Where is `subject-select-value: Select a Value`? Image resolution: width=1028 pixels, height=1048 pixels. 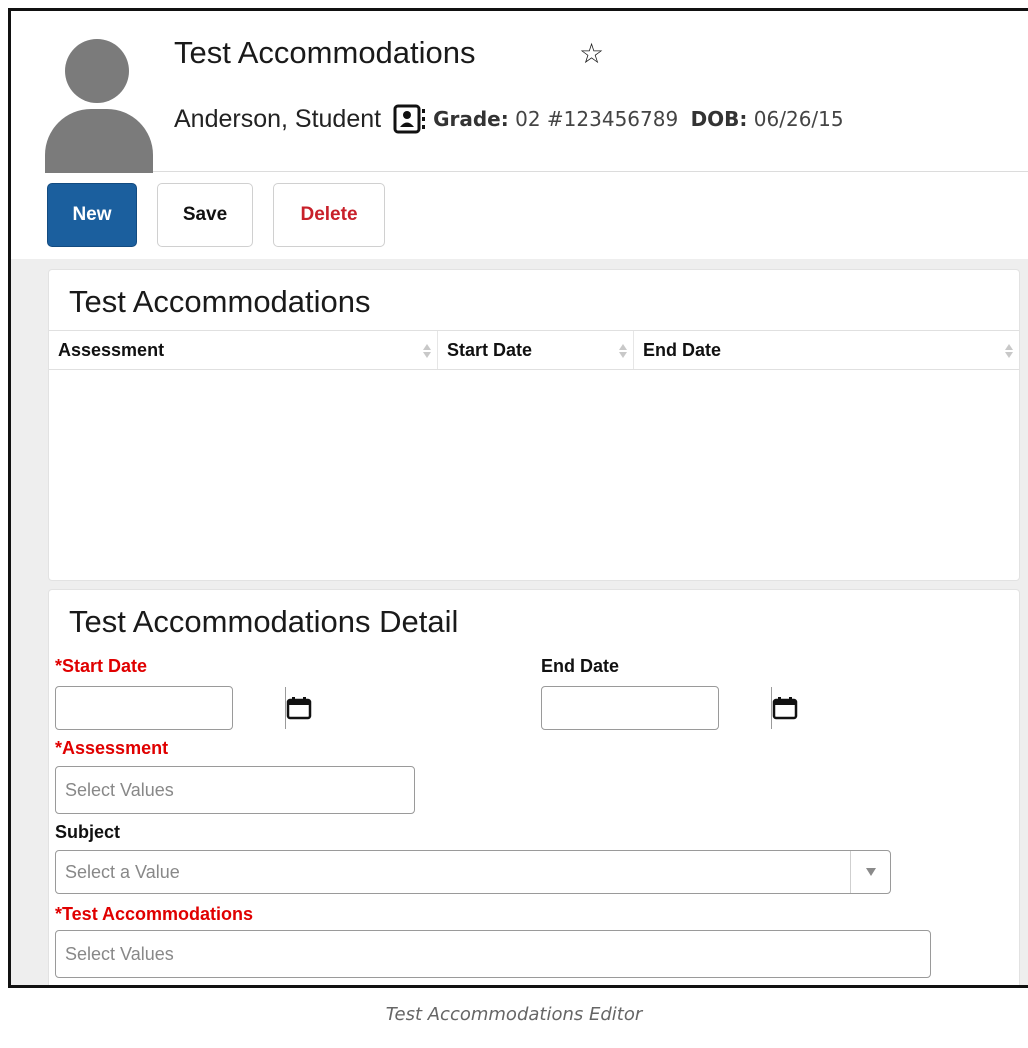 subject-select-value: Select a Value is located at coordinates (122, 871).